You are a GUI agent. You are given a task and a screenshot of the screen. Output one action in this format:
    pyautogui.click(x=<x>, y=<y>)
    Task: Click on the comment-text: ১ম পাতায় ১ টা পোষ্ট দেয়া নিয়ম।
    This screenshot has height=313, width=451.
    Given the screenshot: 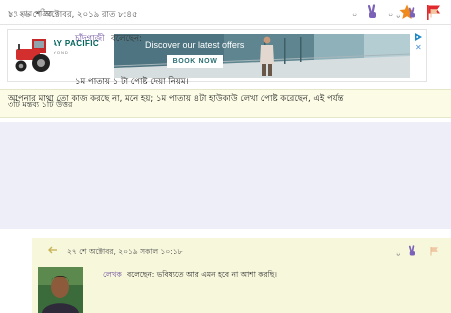 What is the action you would take?
    pyautogui.click(x=132, y=82)
    